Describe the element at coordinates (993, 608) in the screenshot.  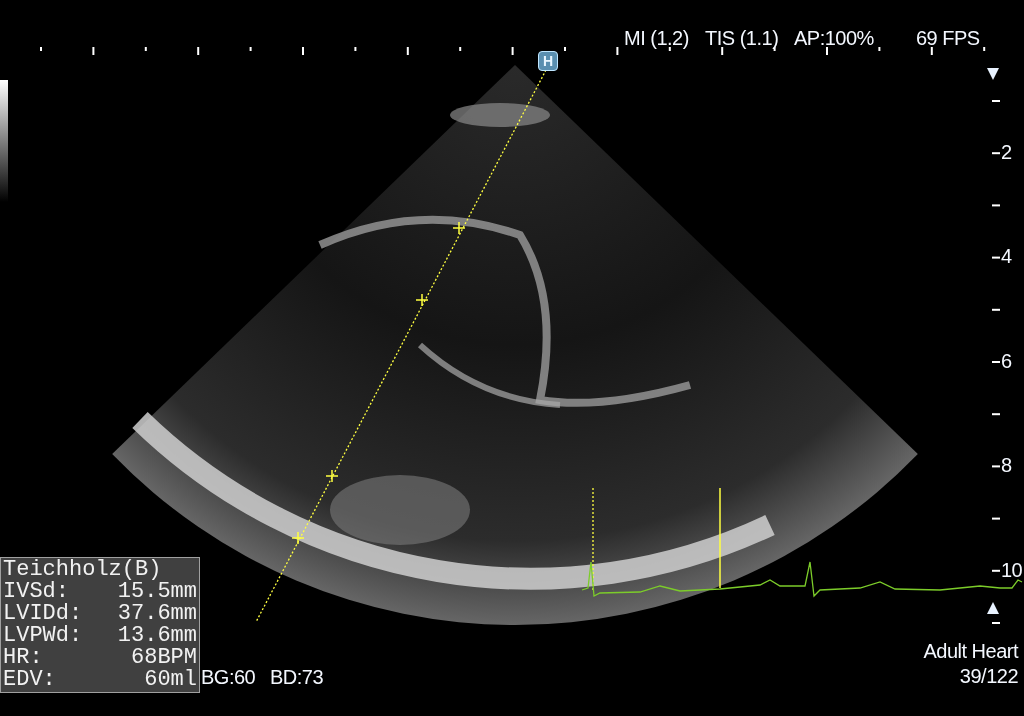
I see `up-triangle-icon` at that location.